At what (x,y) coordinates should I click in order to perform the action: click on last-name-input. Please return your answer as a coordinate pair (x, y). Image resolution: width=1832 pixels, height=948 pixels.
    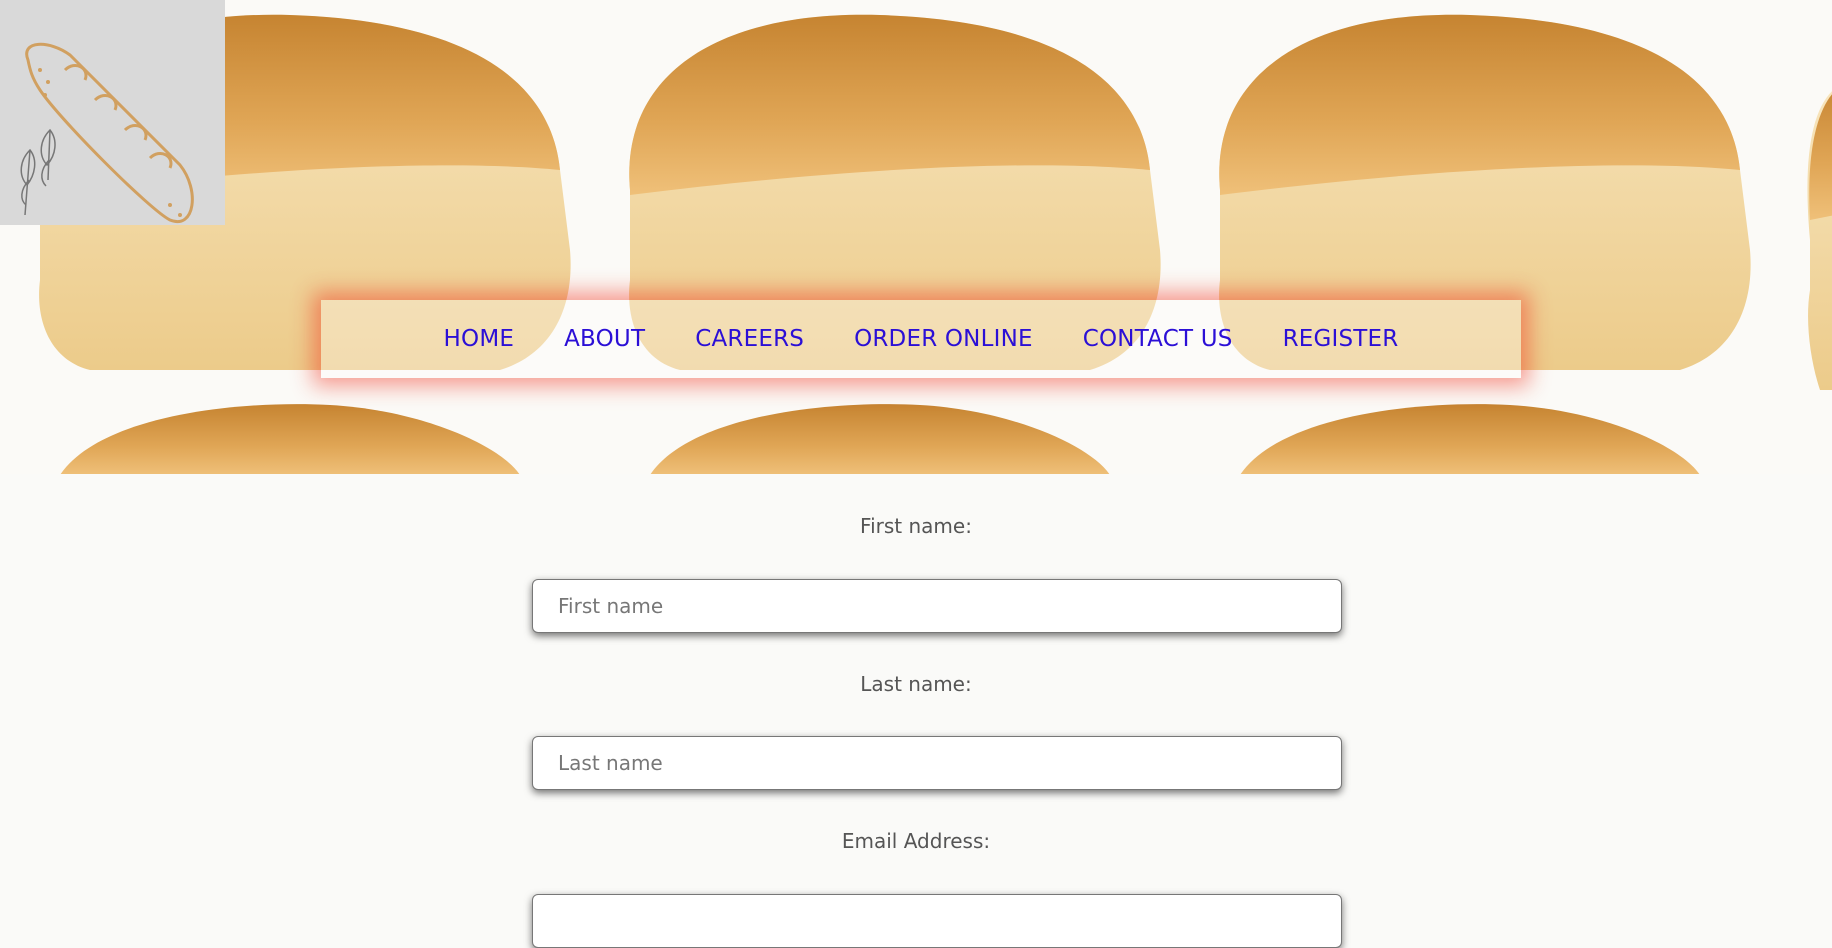
    Looking at the image, I should click on (937, 763).